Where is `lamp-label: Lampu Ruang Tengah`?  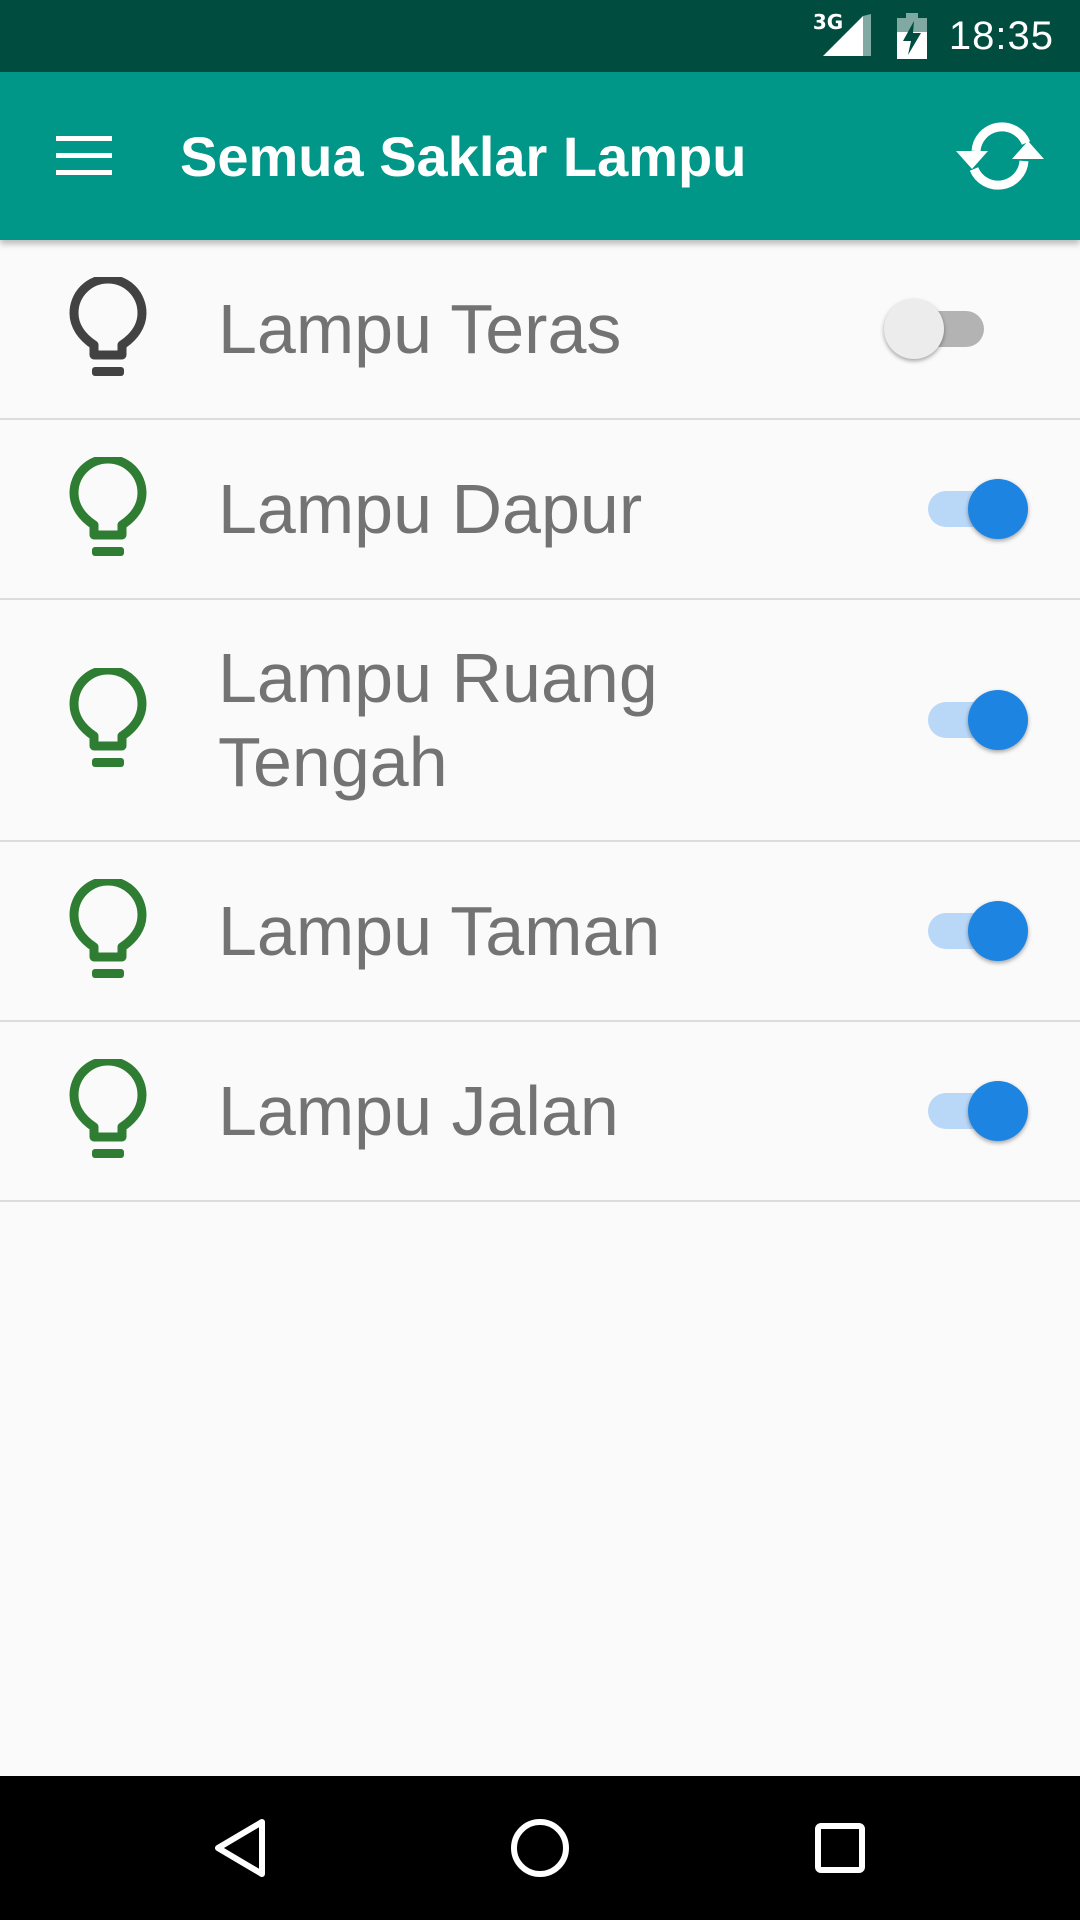 lamp-label: Lampu Ruang Tengah is located at coordinates (438, 720).